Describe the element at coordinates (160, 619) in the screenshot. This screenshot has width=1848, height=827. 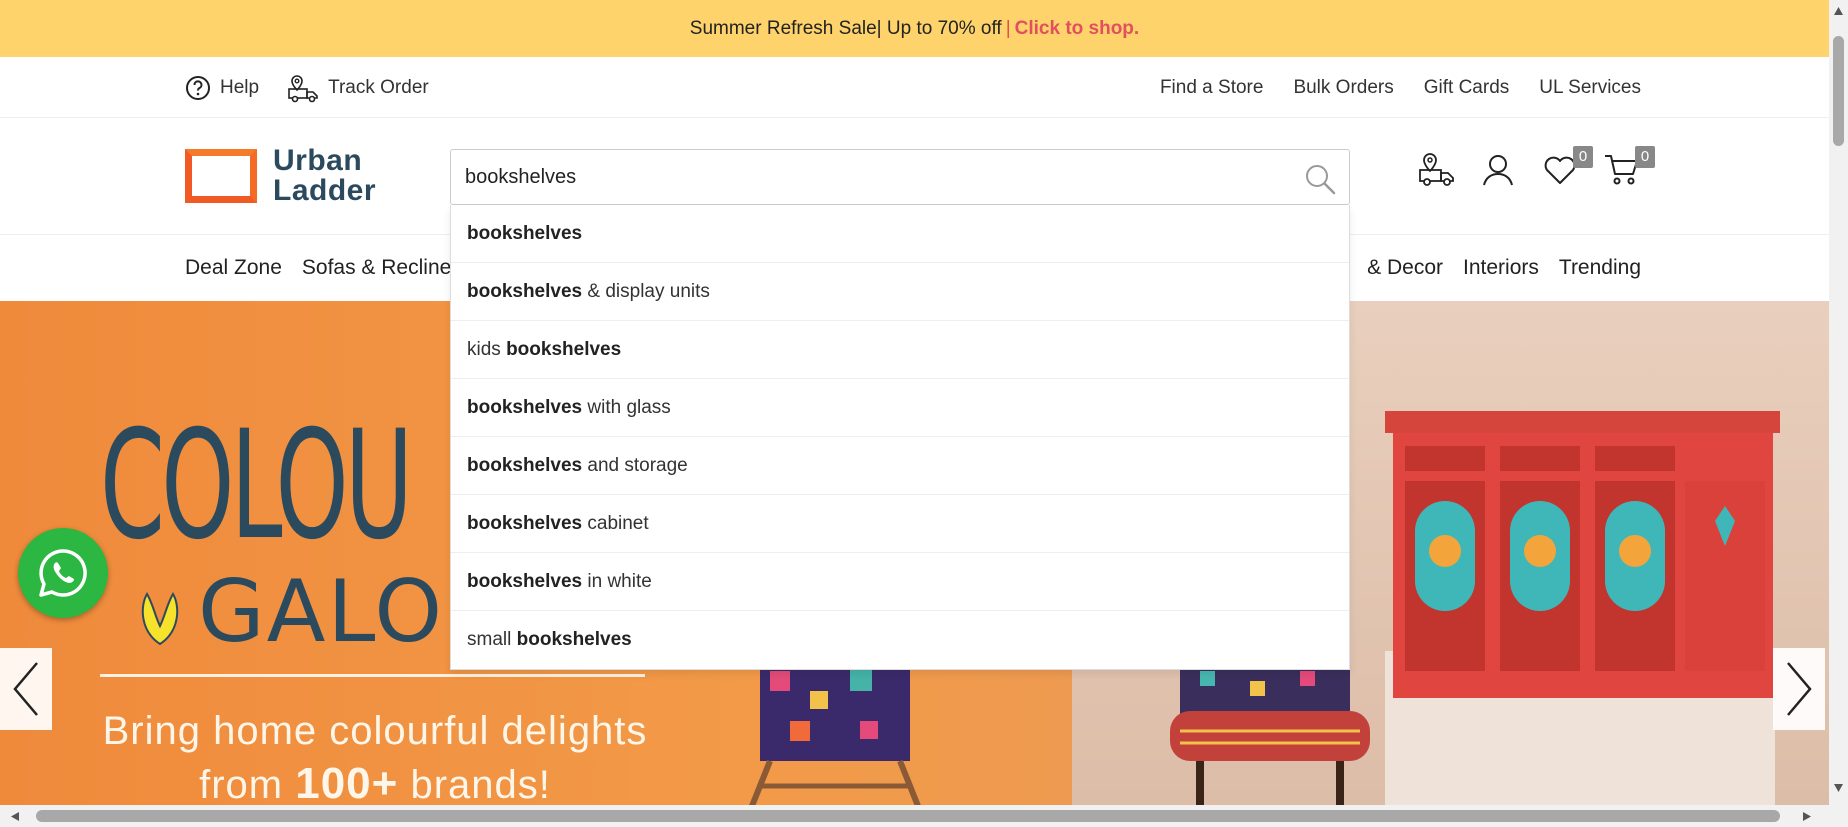
I see `leaf-icon` at that location.